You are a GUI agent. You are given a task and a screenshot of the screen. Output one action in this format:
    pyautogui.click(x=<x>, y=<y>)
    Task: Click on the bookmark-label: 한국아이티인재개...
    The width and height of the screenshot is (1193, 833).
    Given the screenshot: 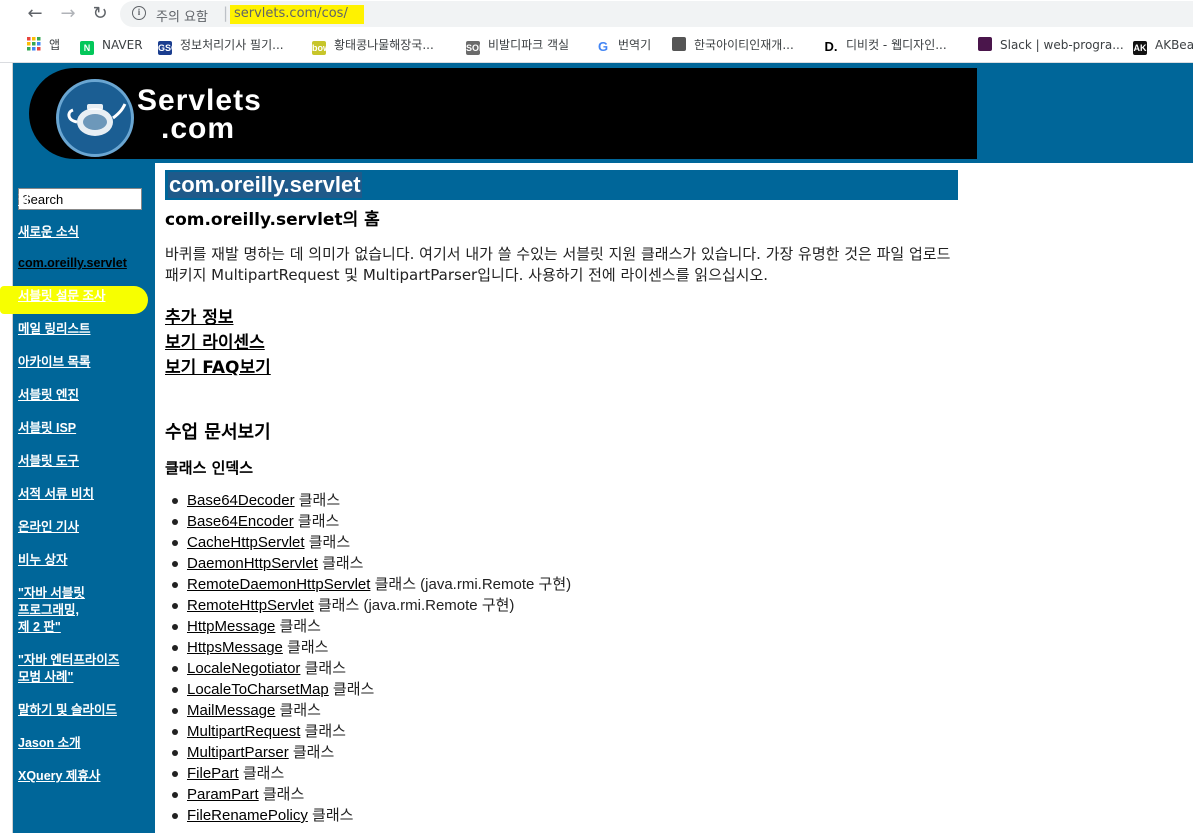 What is the action you would take?
    pyautogui.click(x=744, y=45)
    